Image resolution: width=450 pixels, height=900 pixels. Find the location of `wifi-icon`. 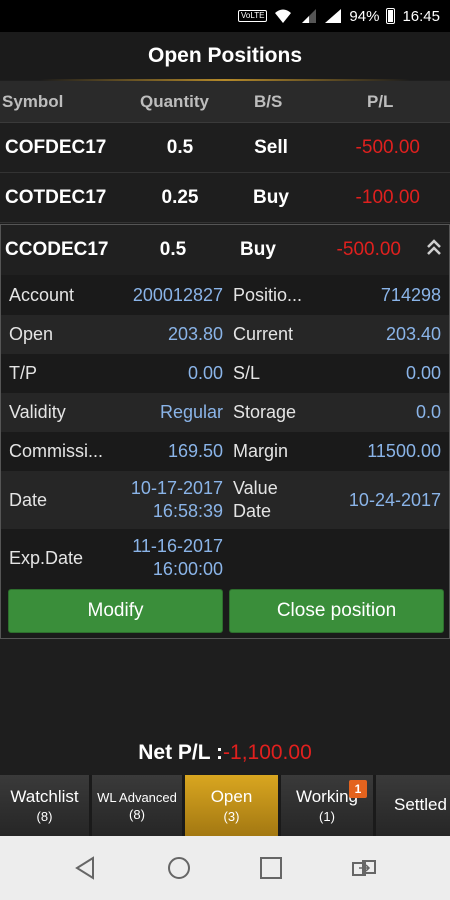

wifi-icon is located at coordinates (283, 16).